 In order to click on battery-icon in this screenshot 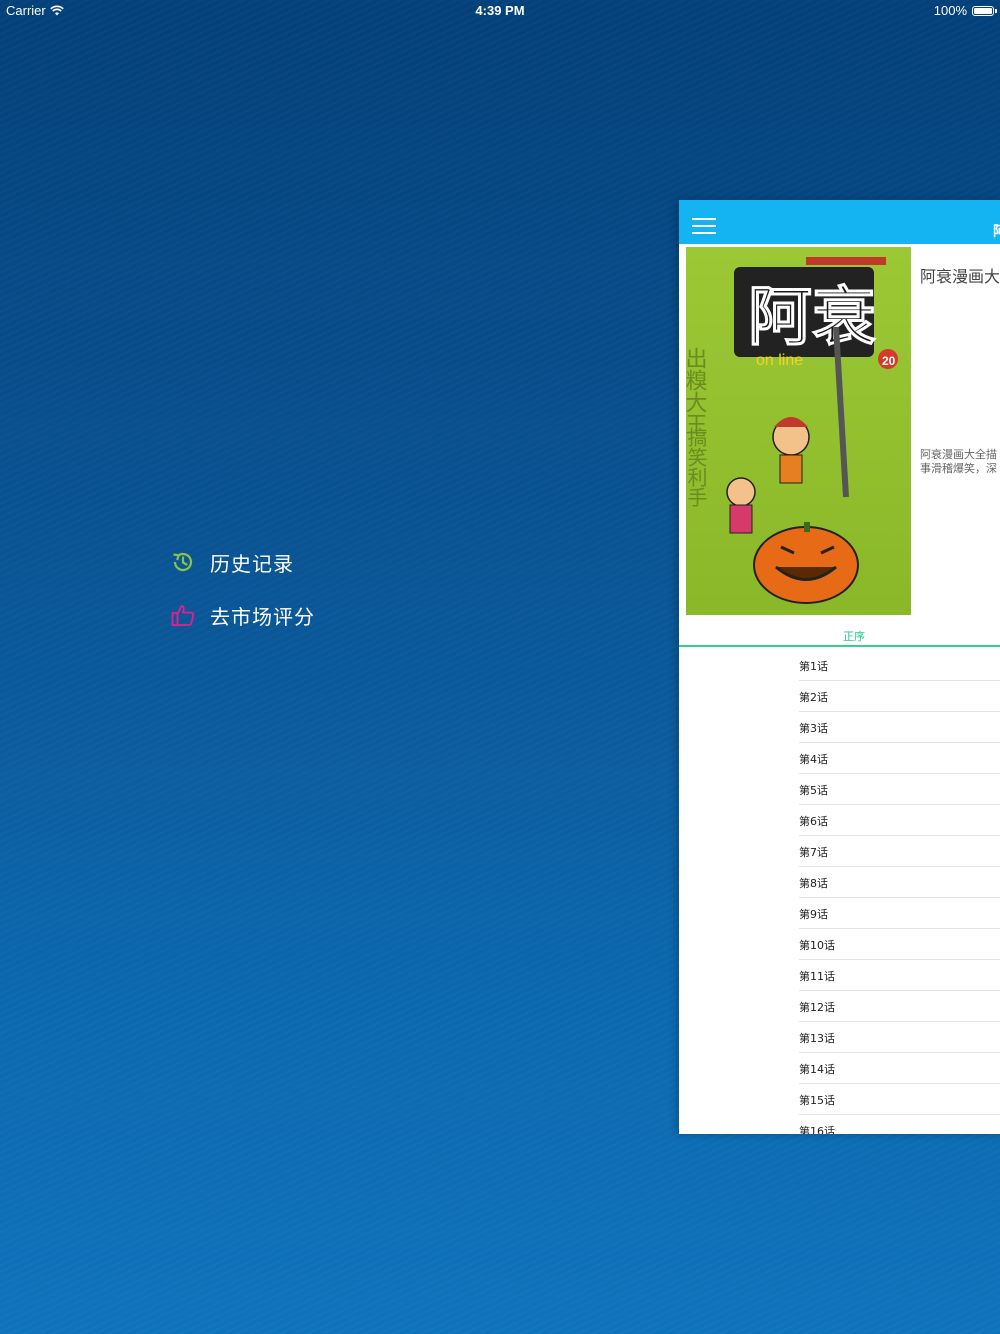, I will do `click(984, 10)`.